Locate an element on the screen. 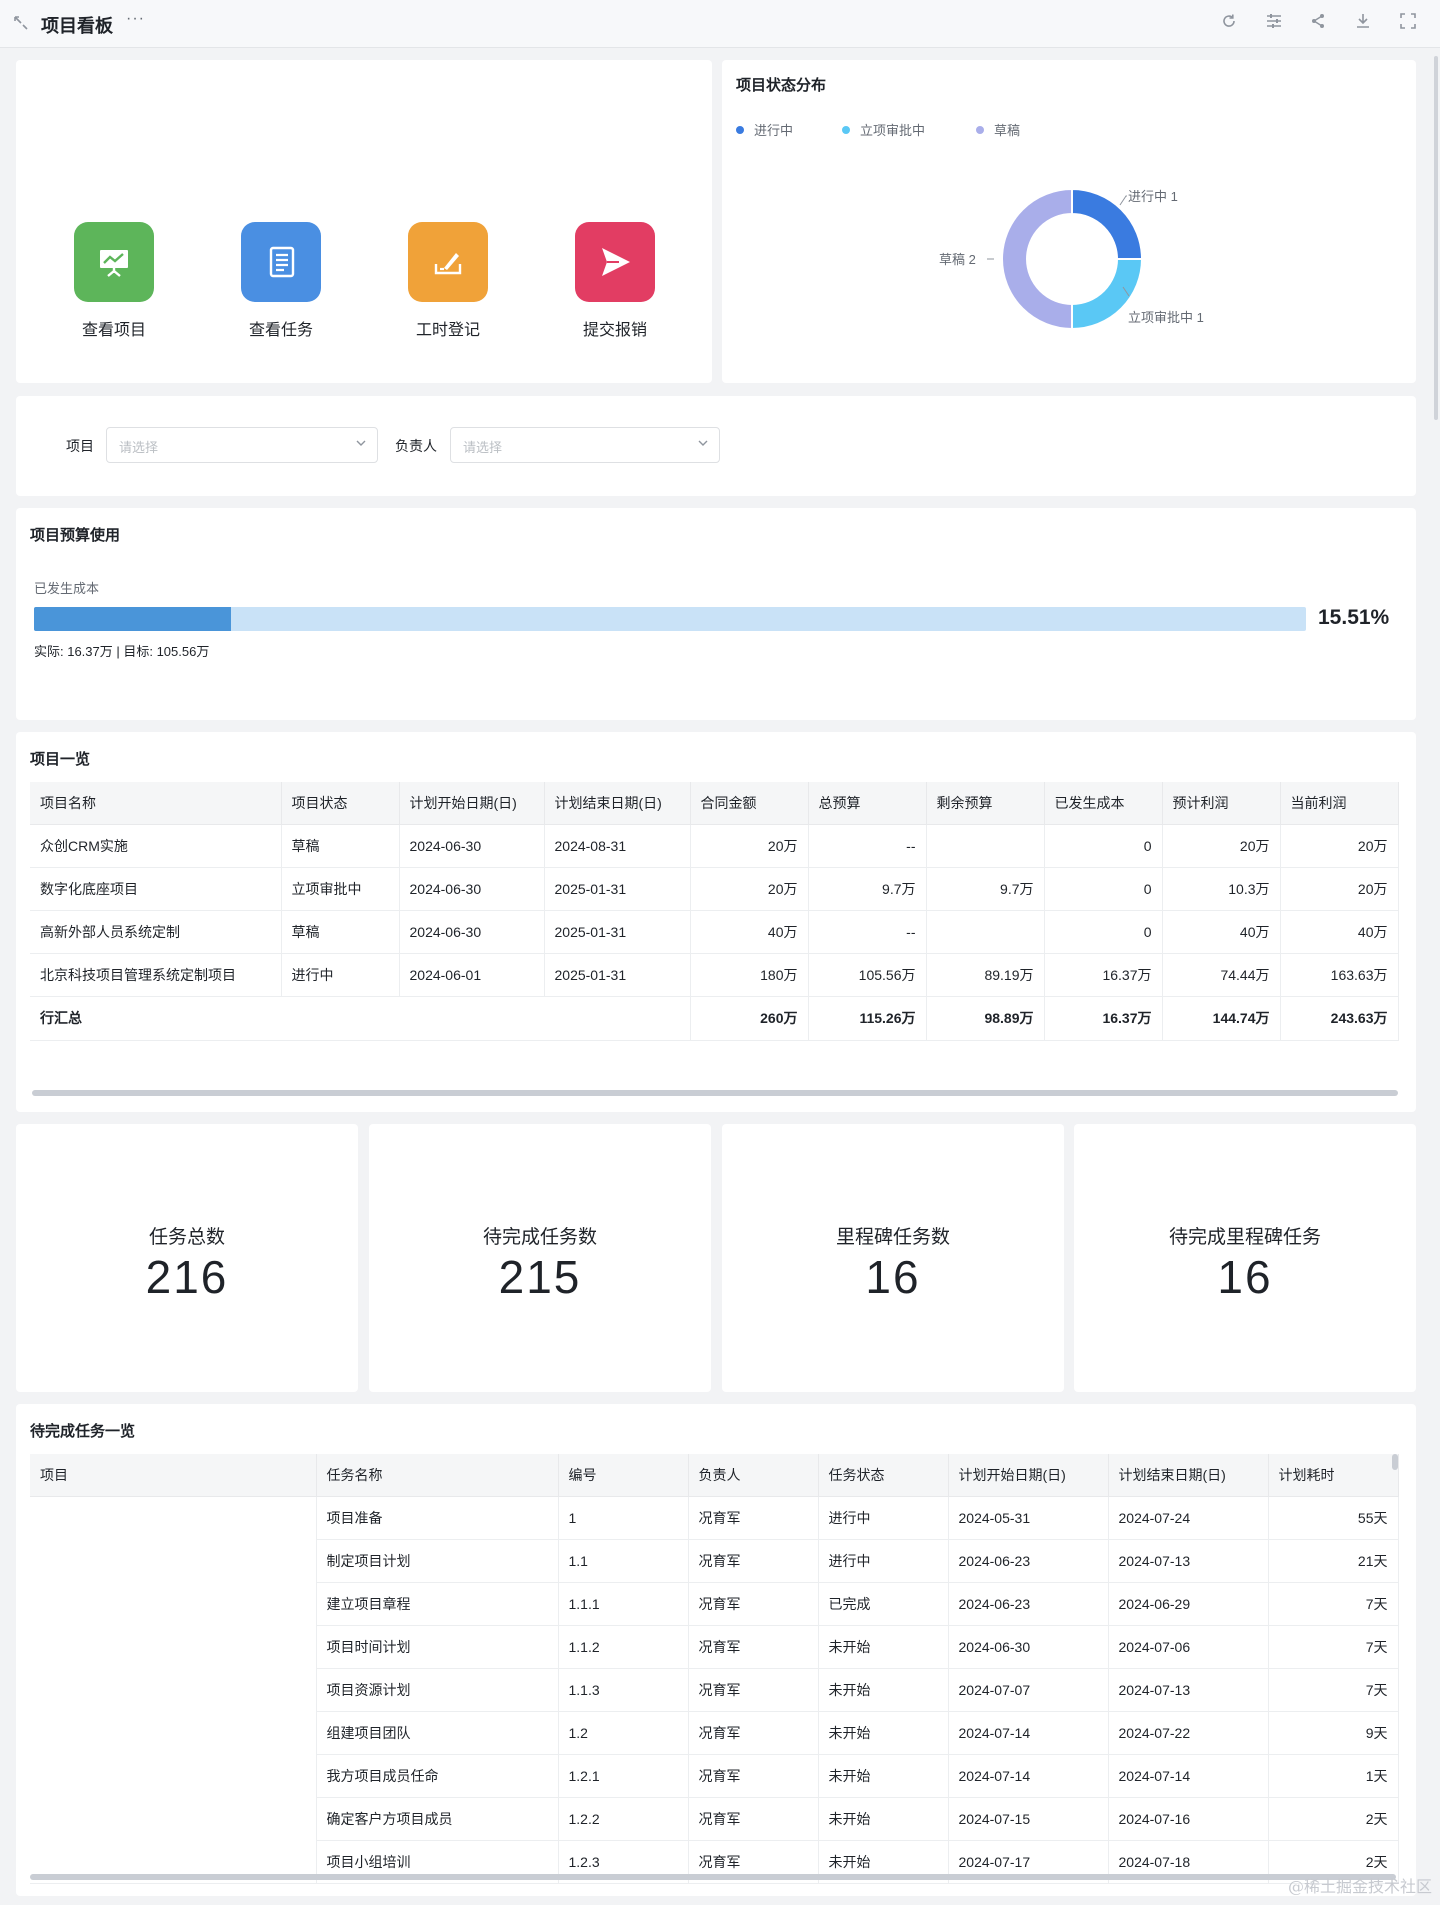 The height and width of the screenshot is (1905, 1440). column-header: 总预算 is located at coordinates (867, 803).